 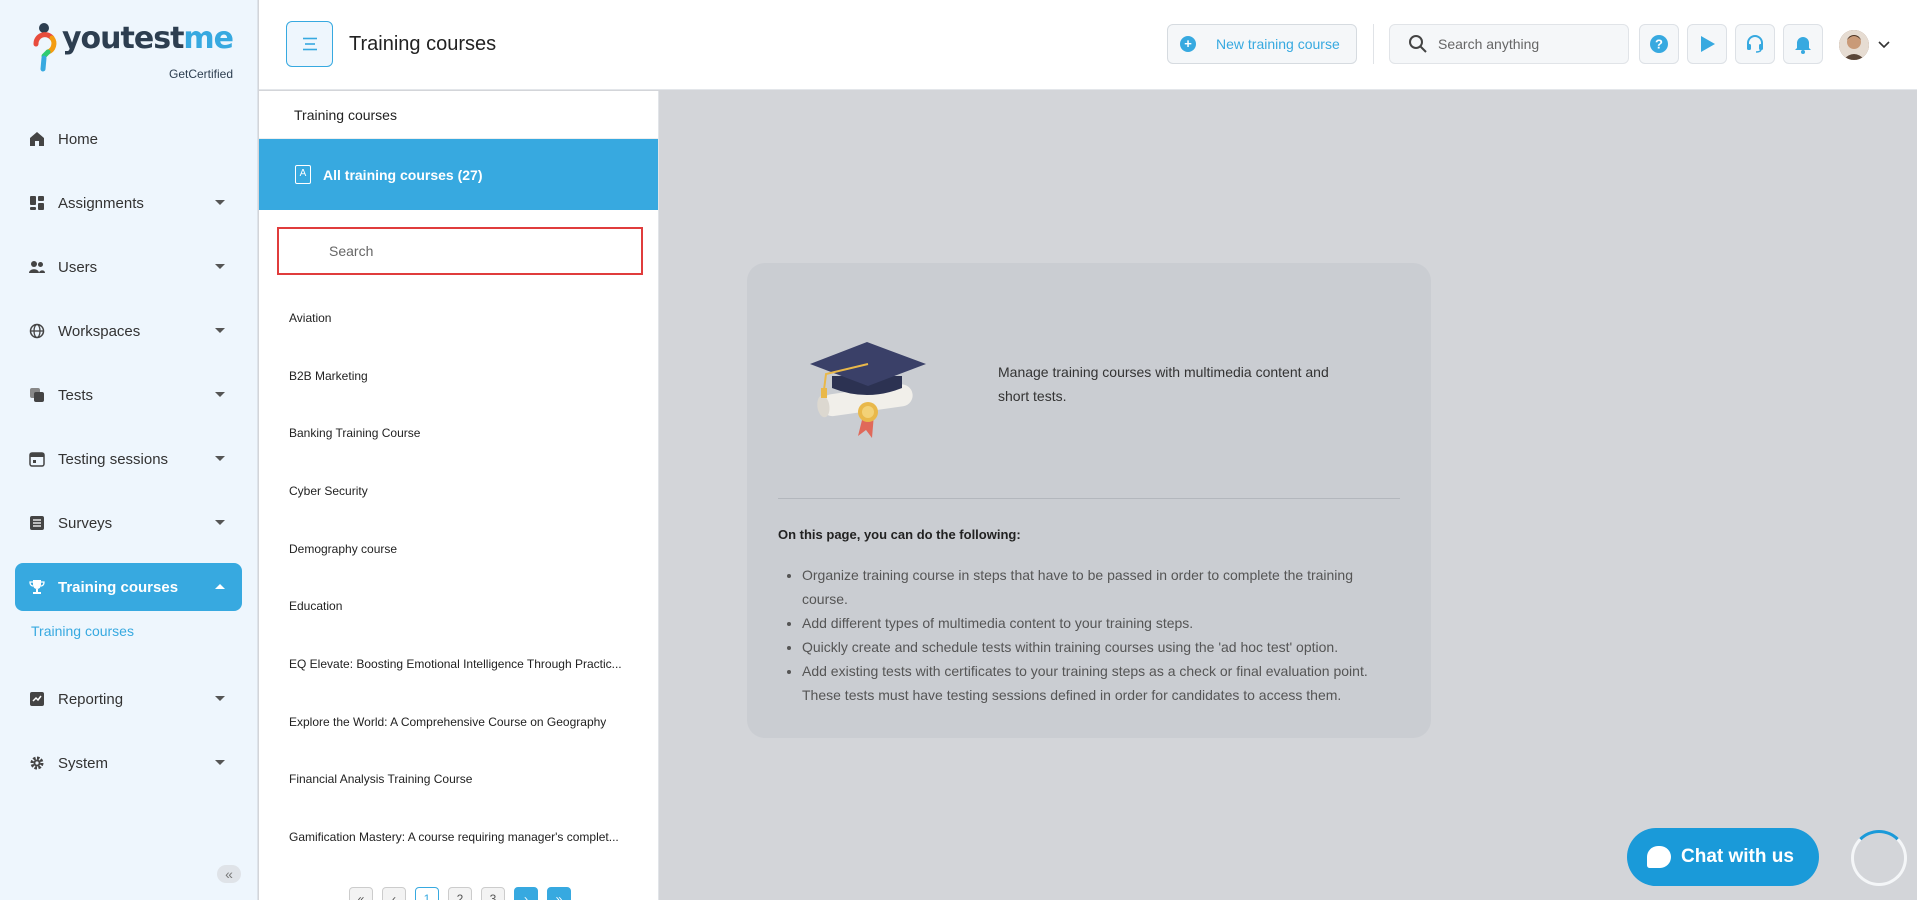 I want to click on sidebar-subitem-training-courses: Training courses, so click(x=128, y=631).